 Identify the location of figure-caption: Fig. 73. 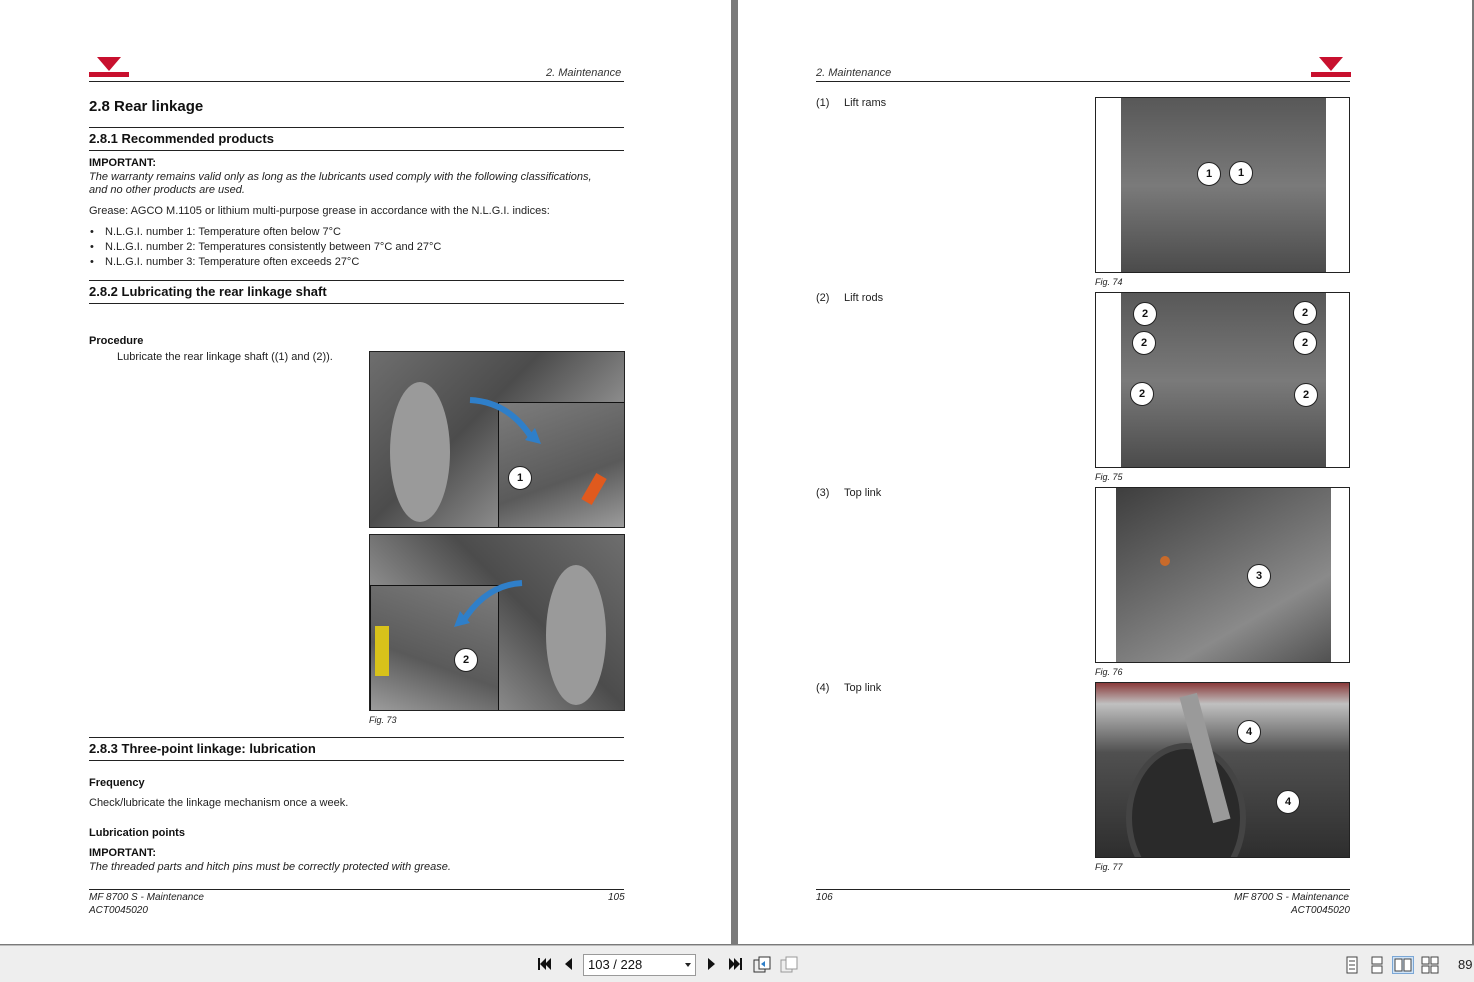
(383, 720).